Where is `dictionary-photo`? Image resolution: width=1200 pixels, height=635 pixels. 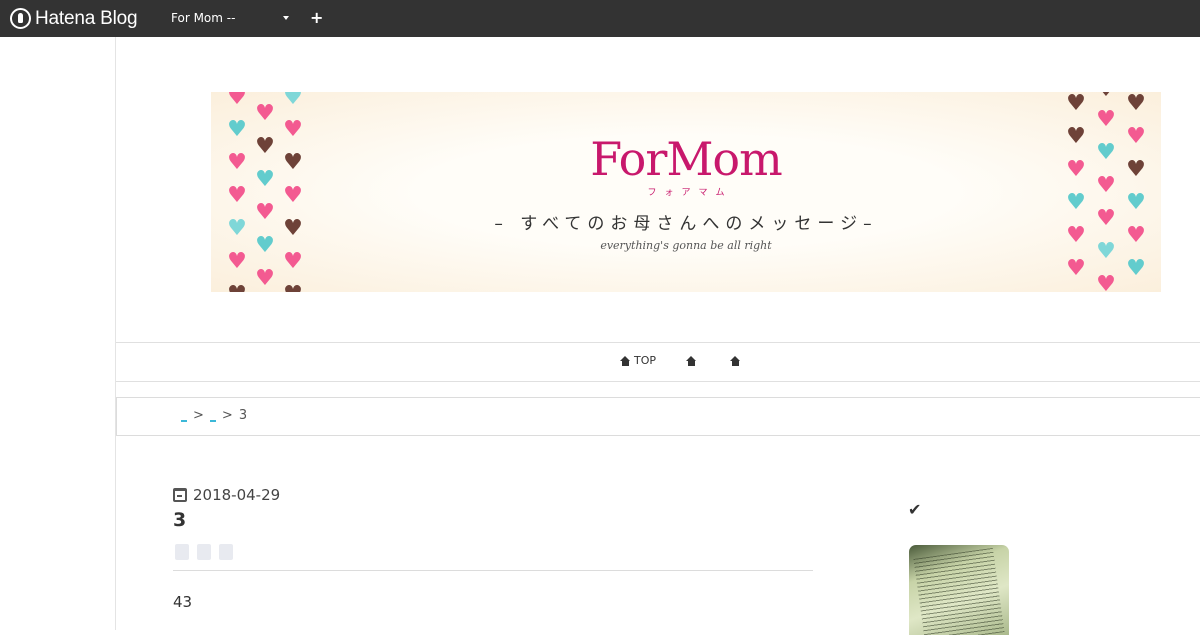
dictionary-photo is located at coordinates (959, 591).